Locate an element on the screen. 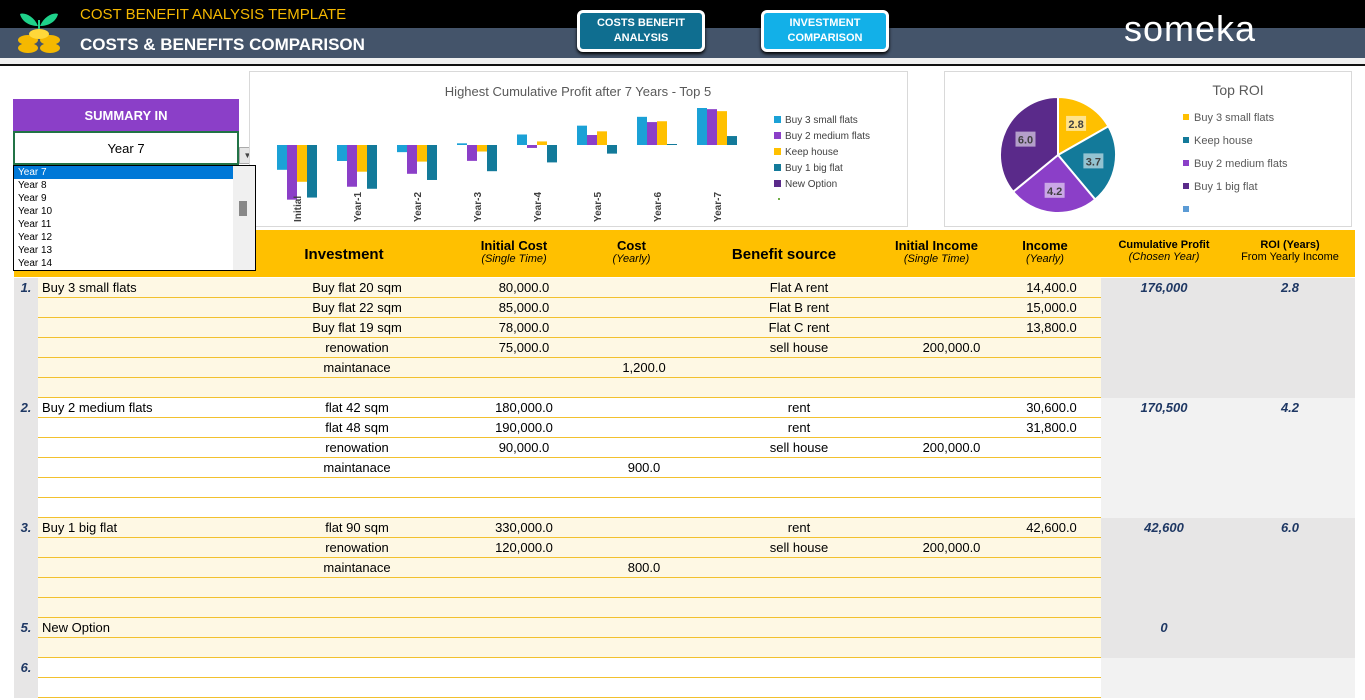  table-row: maintanace 800.0 is located at coordinates (684, 568).